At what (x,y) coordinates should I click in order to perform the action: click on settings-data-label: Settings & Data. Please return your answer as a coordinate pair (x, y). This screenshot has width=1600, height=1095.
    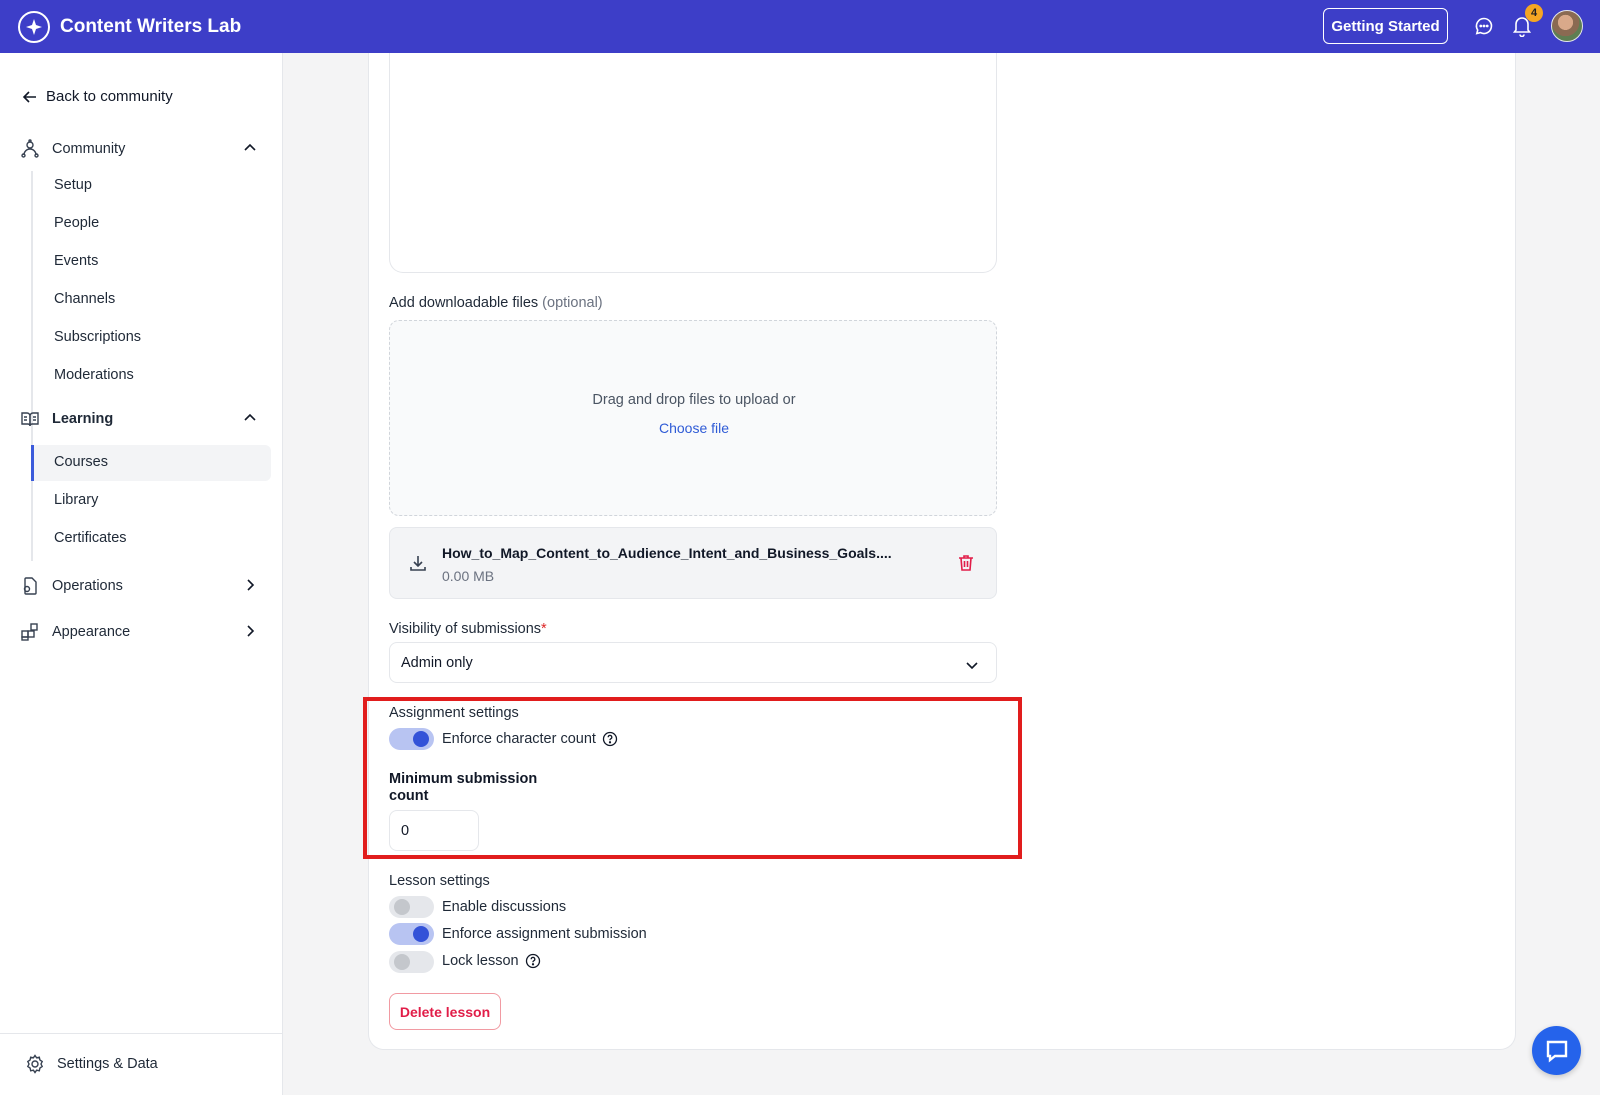
    Looking at the image, I should click on (107, 1064).